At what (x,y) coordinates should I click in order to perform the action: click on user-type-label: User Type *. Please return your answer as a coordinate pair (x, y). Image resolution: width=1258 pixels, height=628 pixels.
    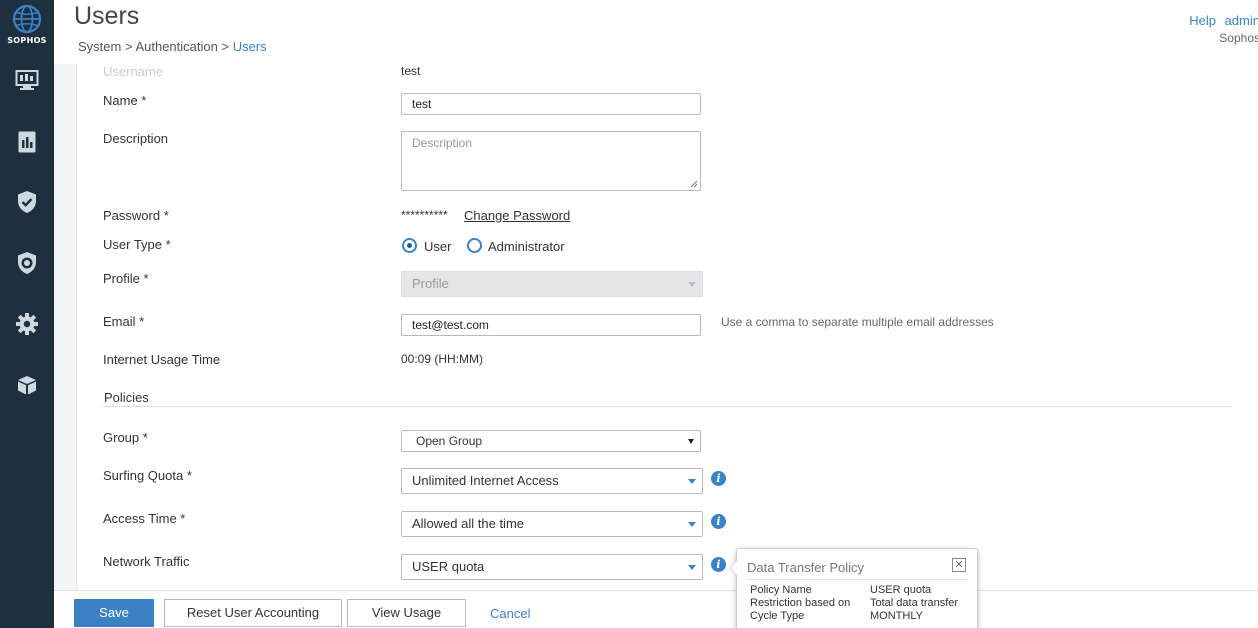
    Looking at the image, I should click on (137, 244).